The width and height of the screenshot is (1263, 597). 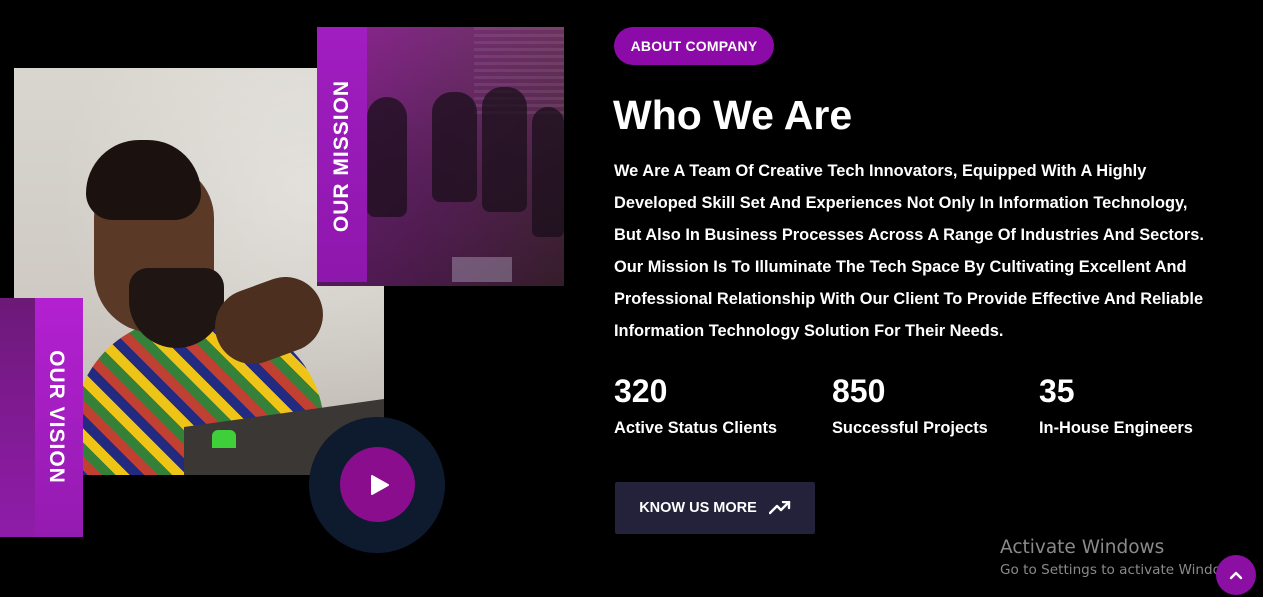 What do you see at coordinates (1122, 570) in the screenshot?
I see `activate-windows-subtitle: Go to Settings to activate Windows.` at bounding box center [1122, 570].